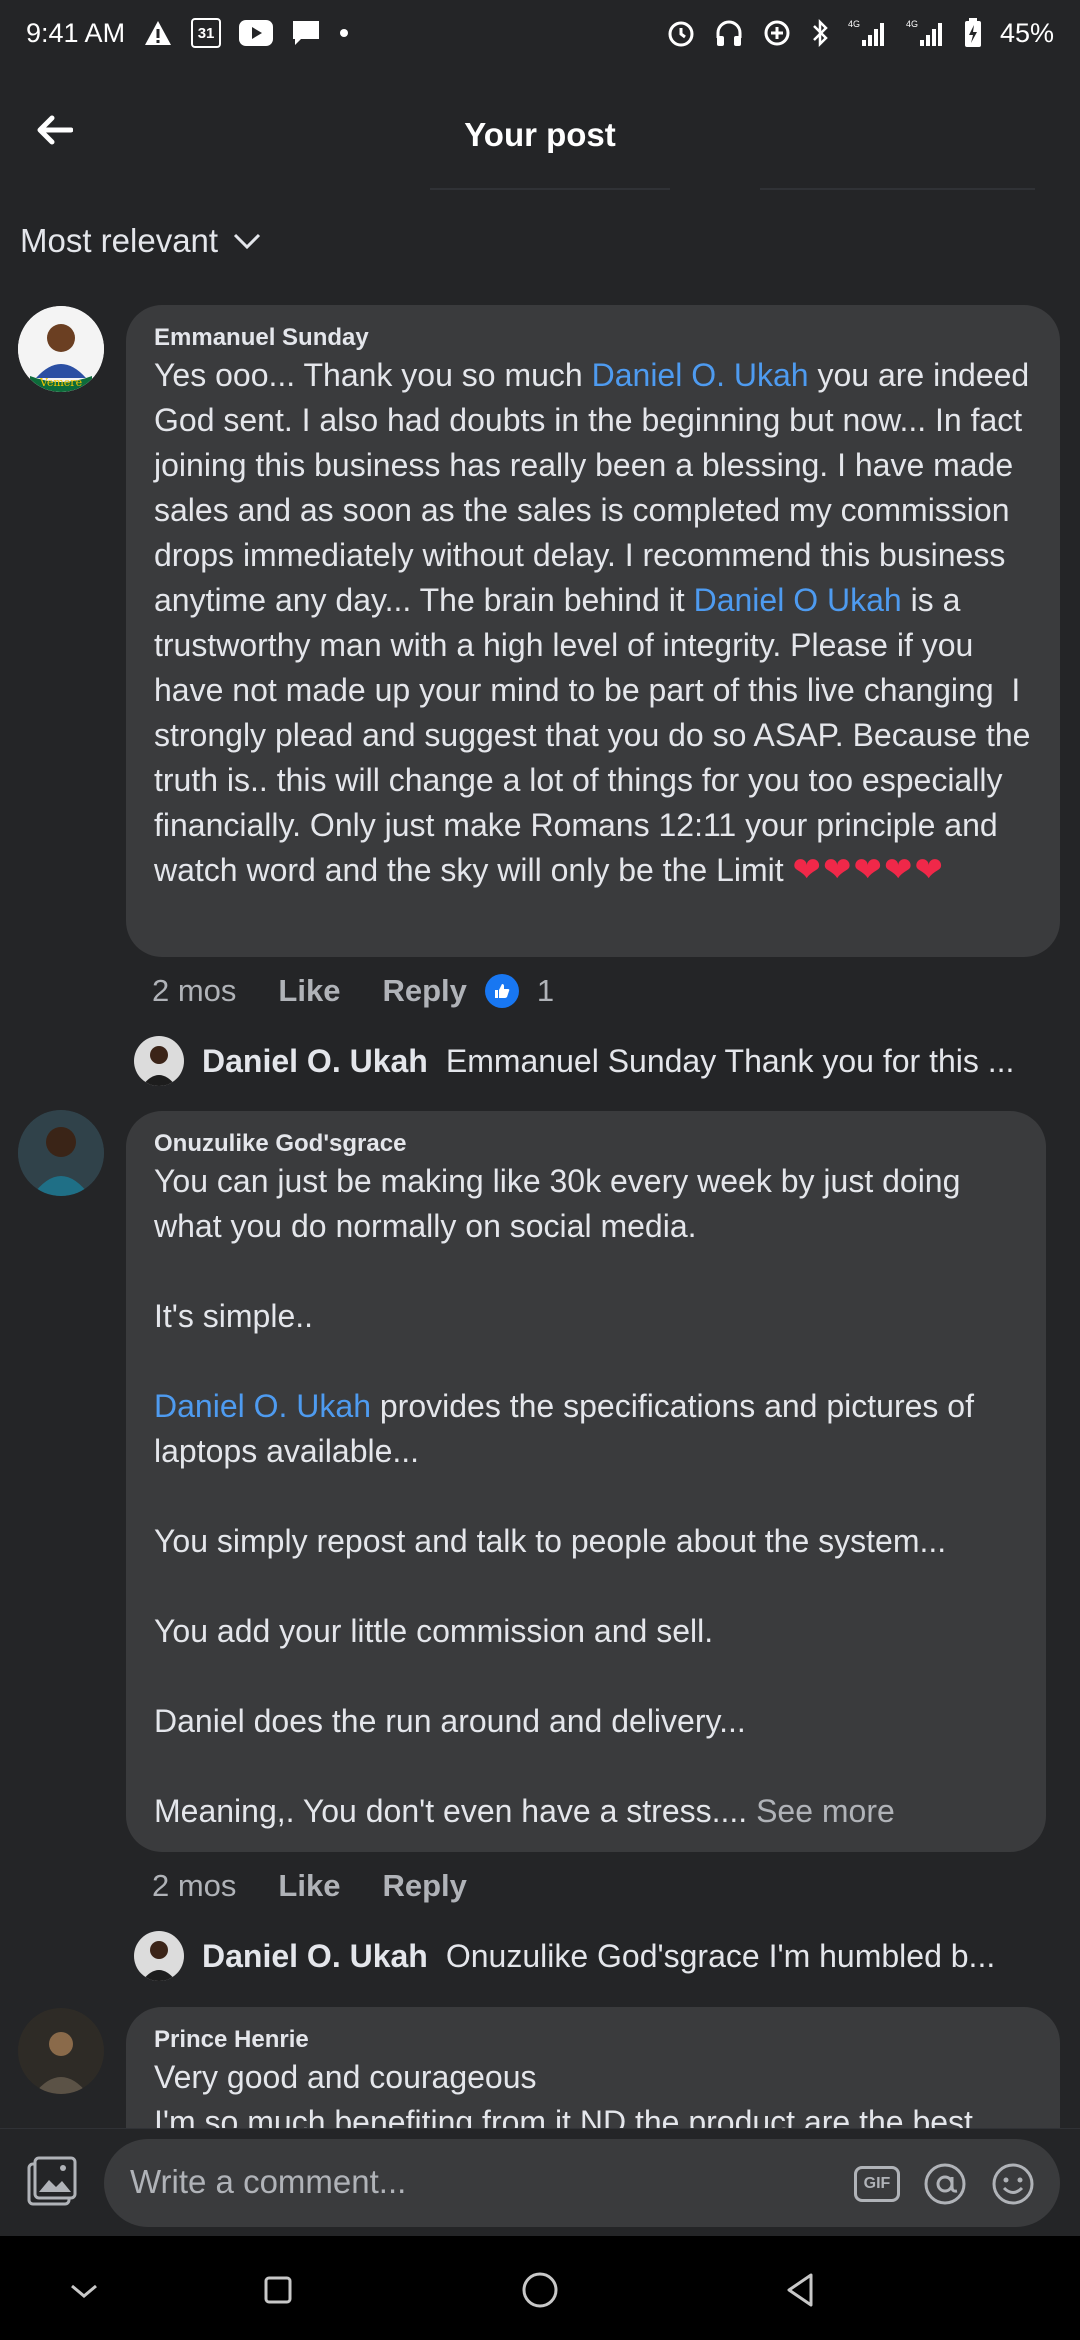 The image size is (1080, 2340). What do you see at coordinates (256, 33) in the screenshot?
I see `youtube-icon` at bounding box center [256, 33].